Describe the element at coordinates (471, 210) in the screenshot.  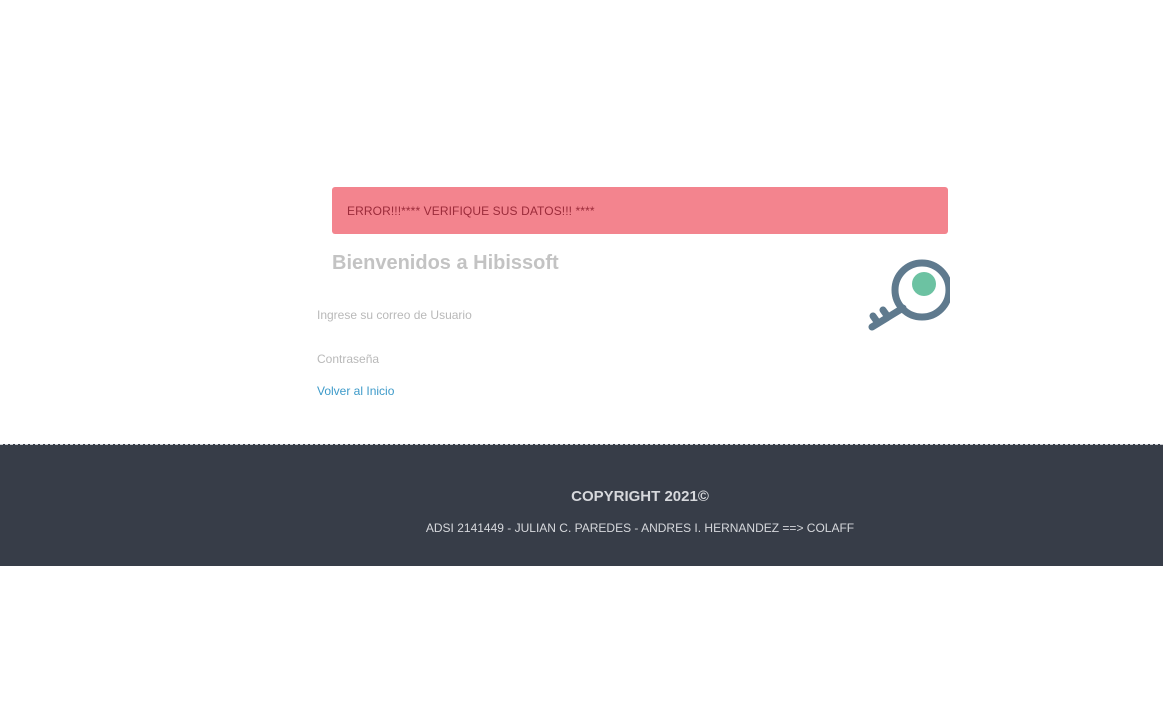
I see `error-alert-message: ERROR!!!**** VERIFIQUE SUS DATOS!!! ****` at that location.